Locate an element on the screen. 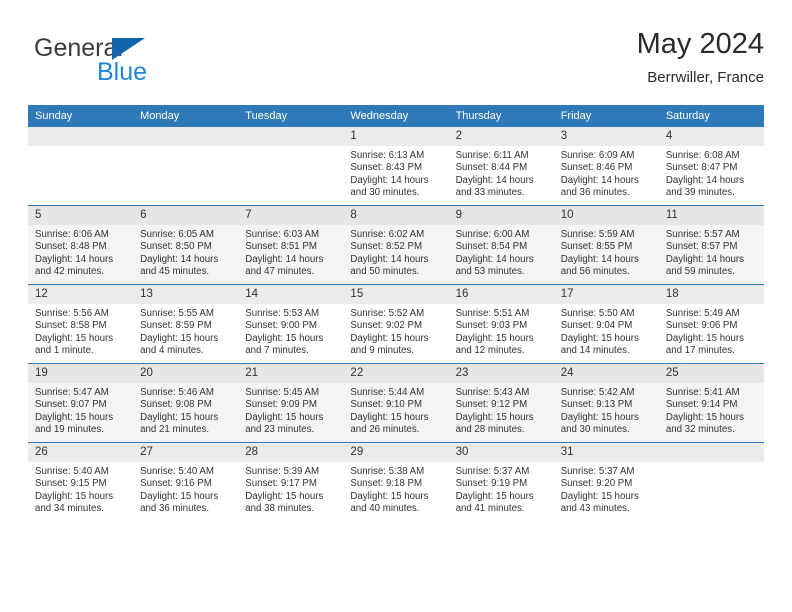 The width and height of the screenshot is (792, 612). daylight-text-line2: and 1 minute. is located at coordinates (64, 351).